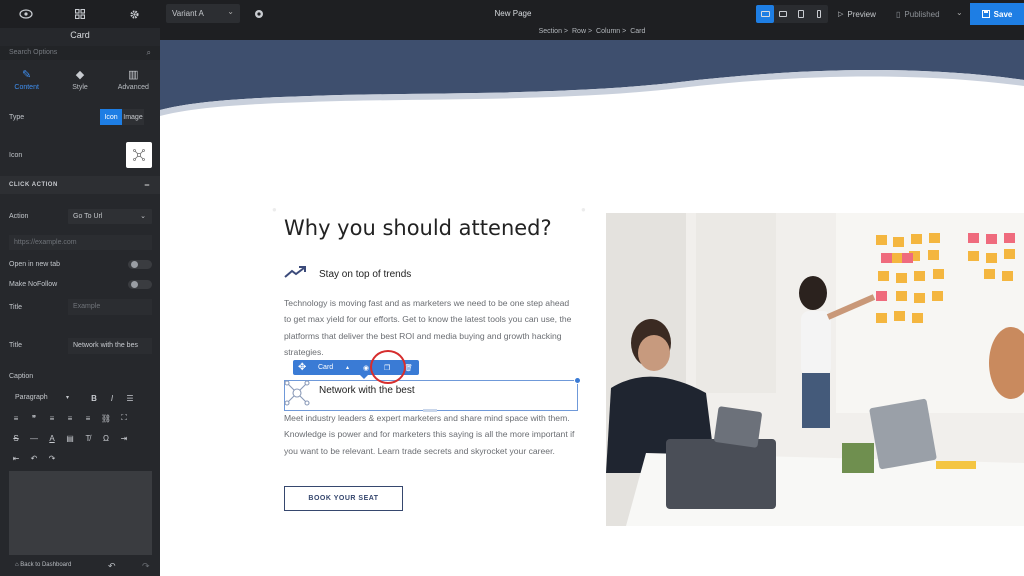 The width and height of the screenshot is (1024, 576). What do you see at coordinates (124, 418) in the screenshot?
I see `fullscreen-icon: ⛶` at bounding box center [124, 418].